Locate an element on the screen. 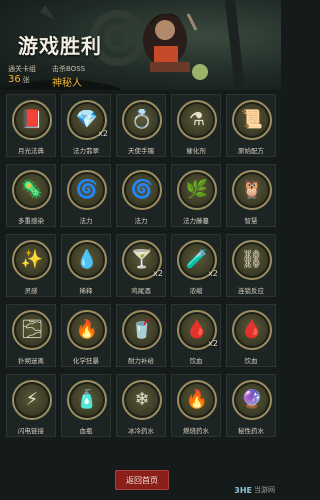  boss-killed-label: 击杀BOSS is located at coordinates (69, 69).